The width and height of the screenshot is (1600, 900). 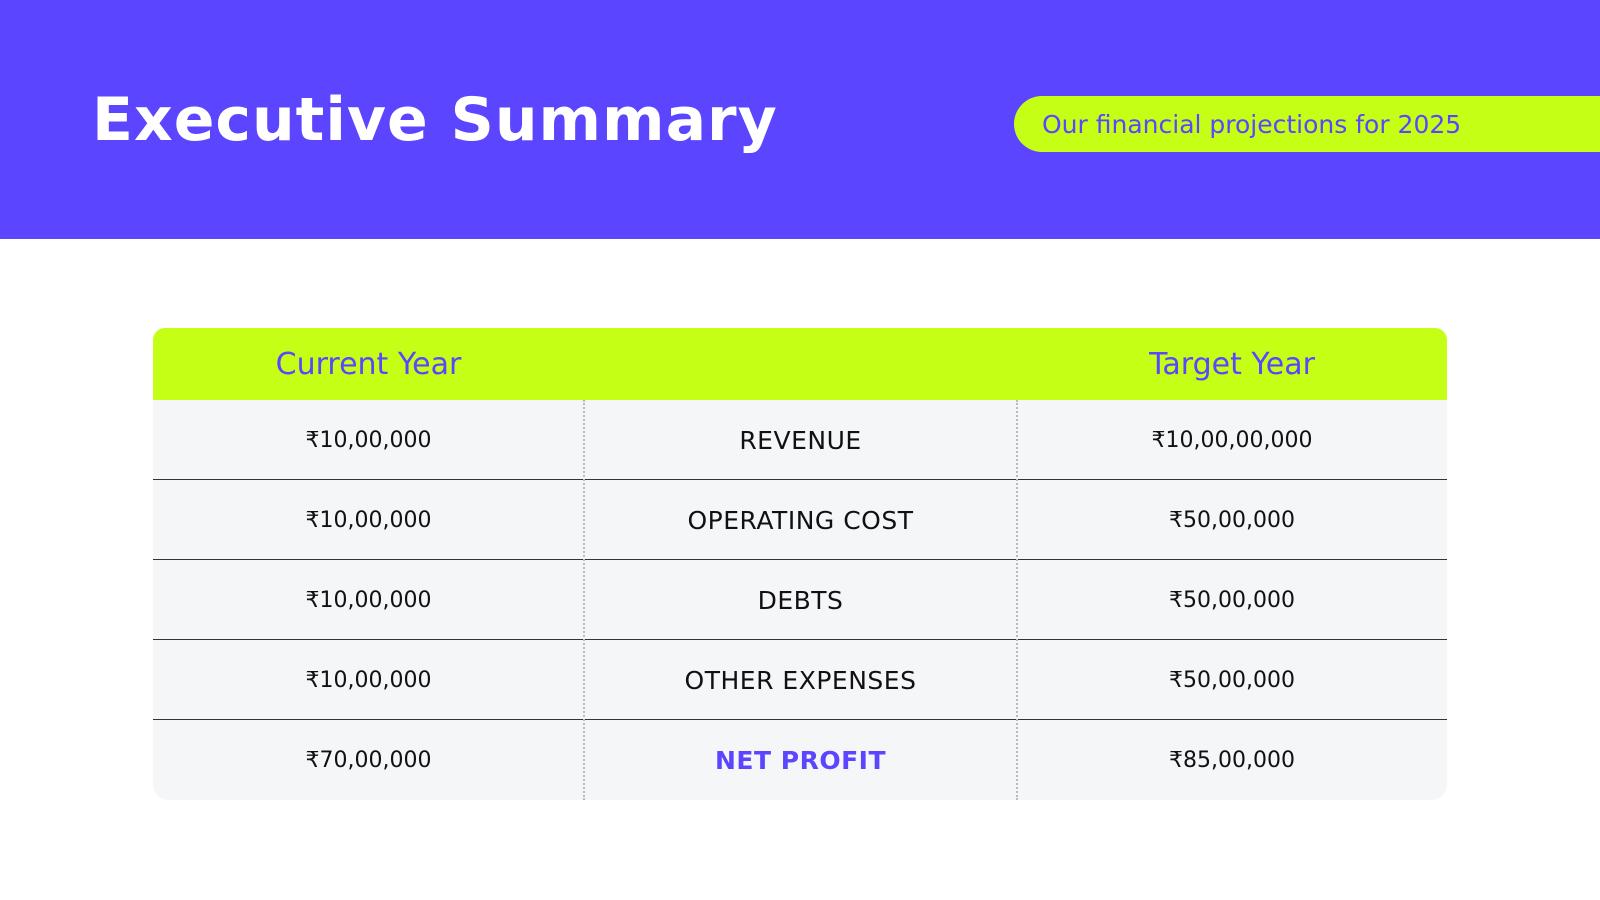 I want to click on subtitle-pill: Our financial projections for 2025, so click(x=1307, y=124).